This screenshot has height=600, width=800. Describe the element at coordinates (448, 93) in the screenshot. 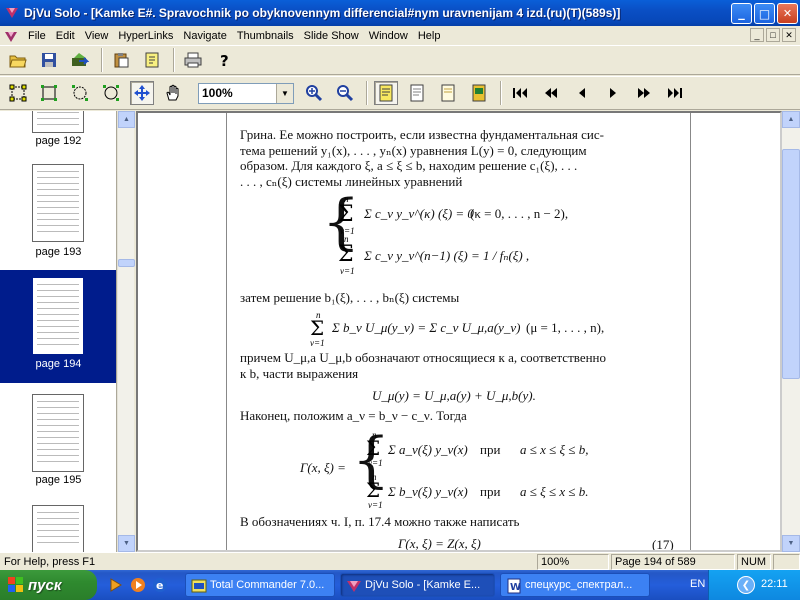

I see `page-light-icon` at that location.